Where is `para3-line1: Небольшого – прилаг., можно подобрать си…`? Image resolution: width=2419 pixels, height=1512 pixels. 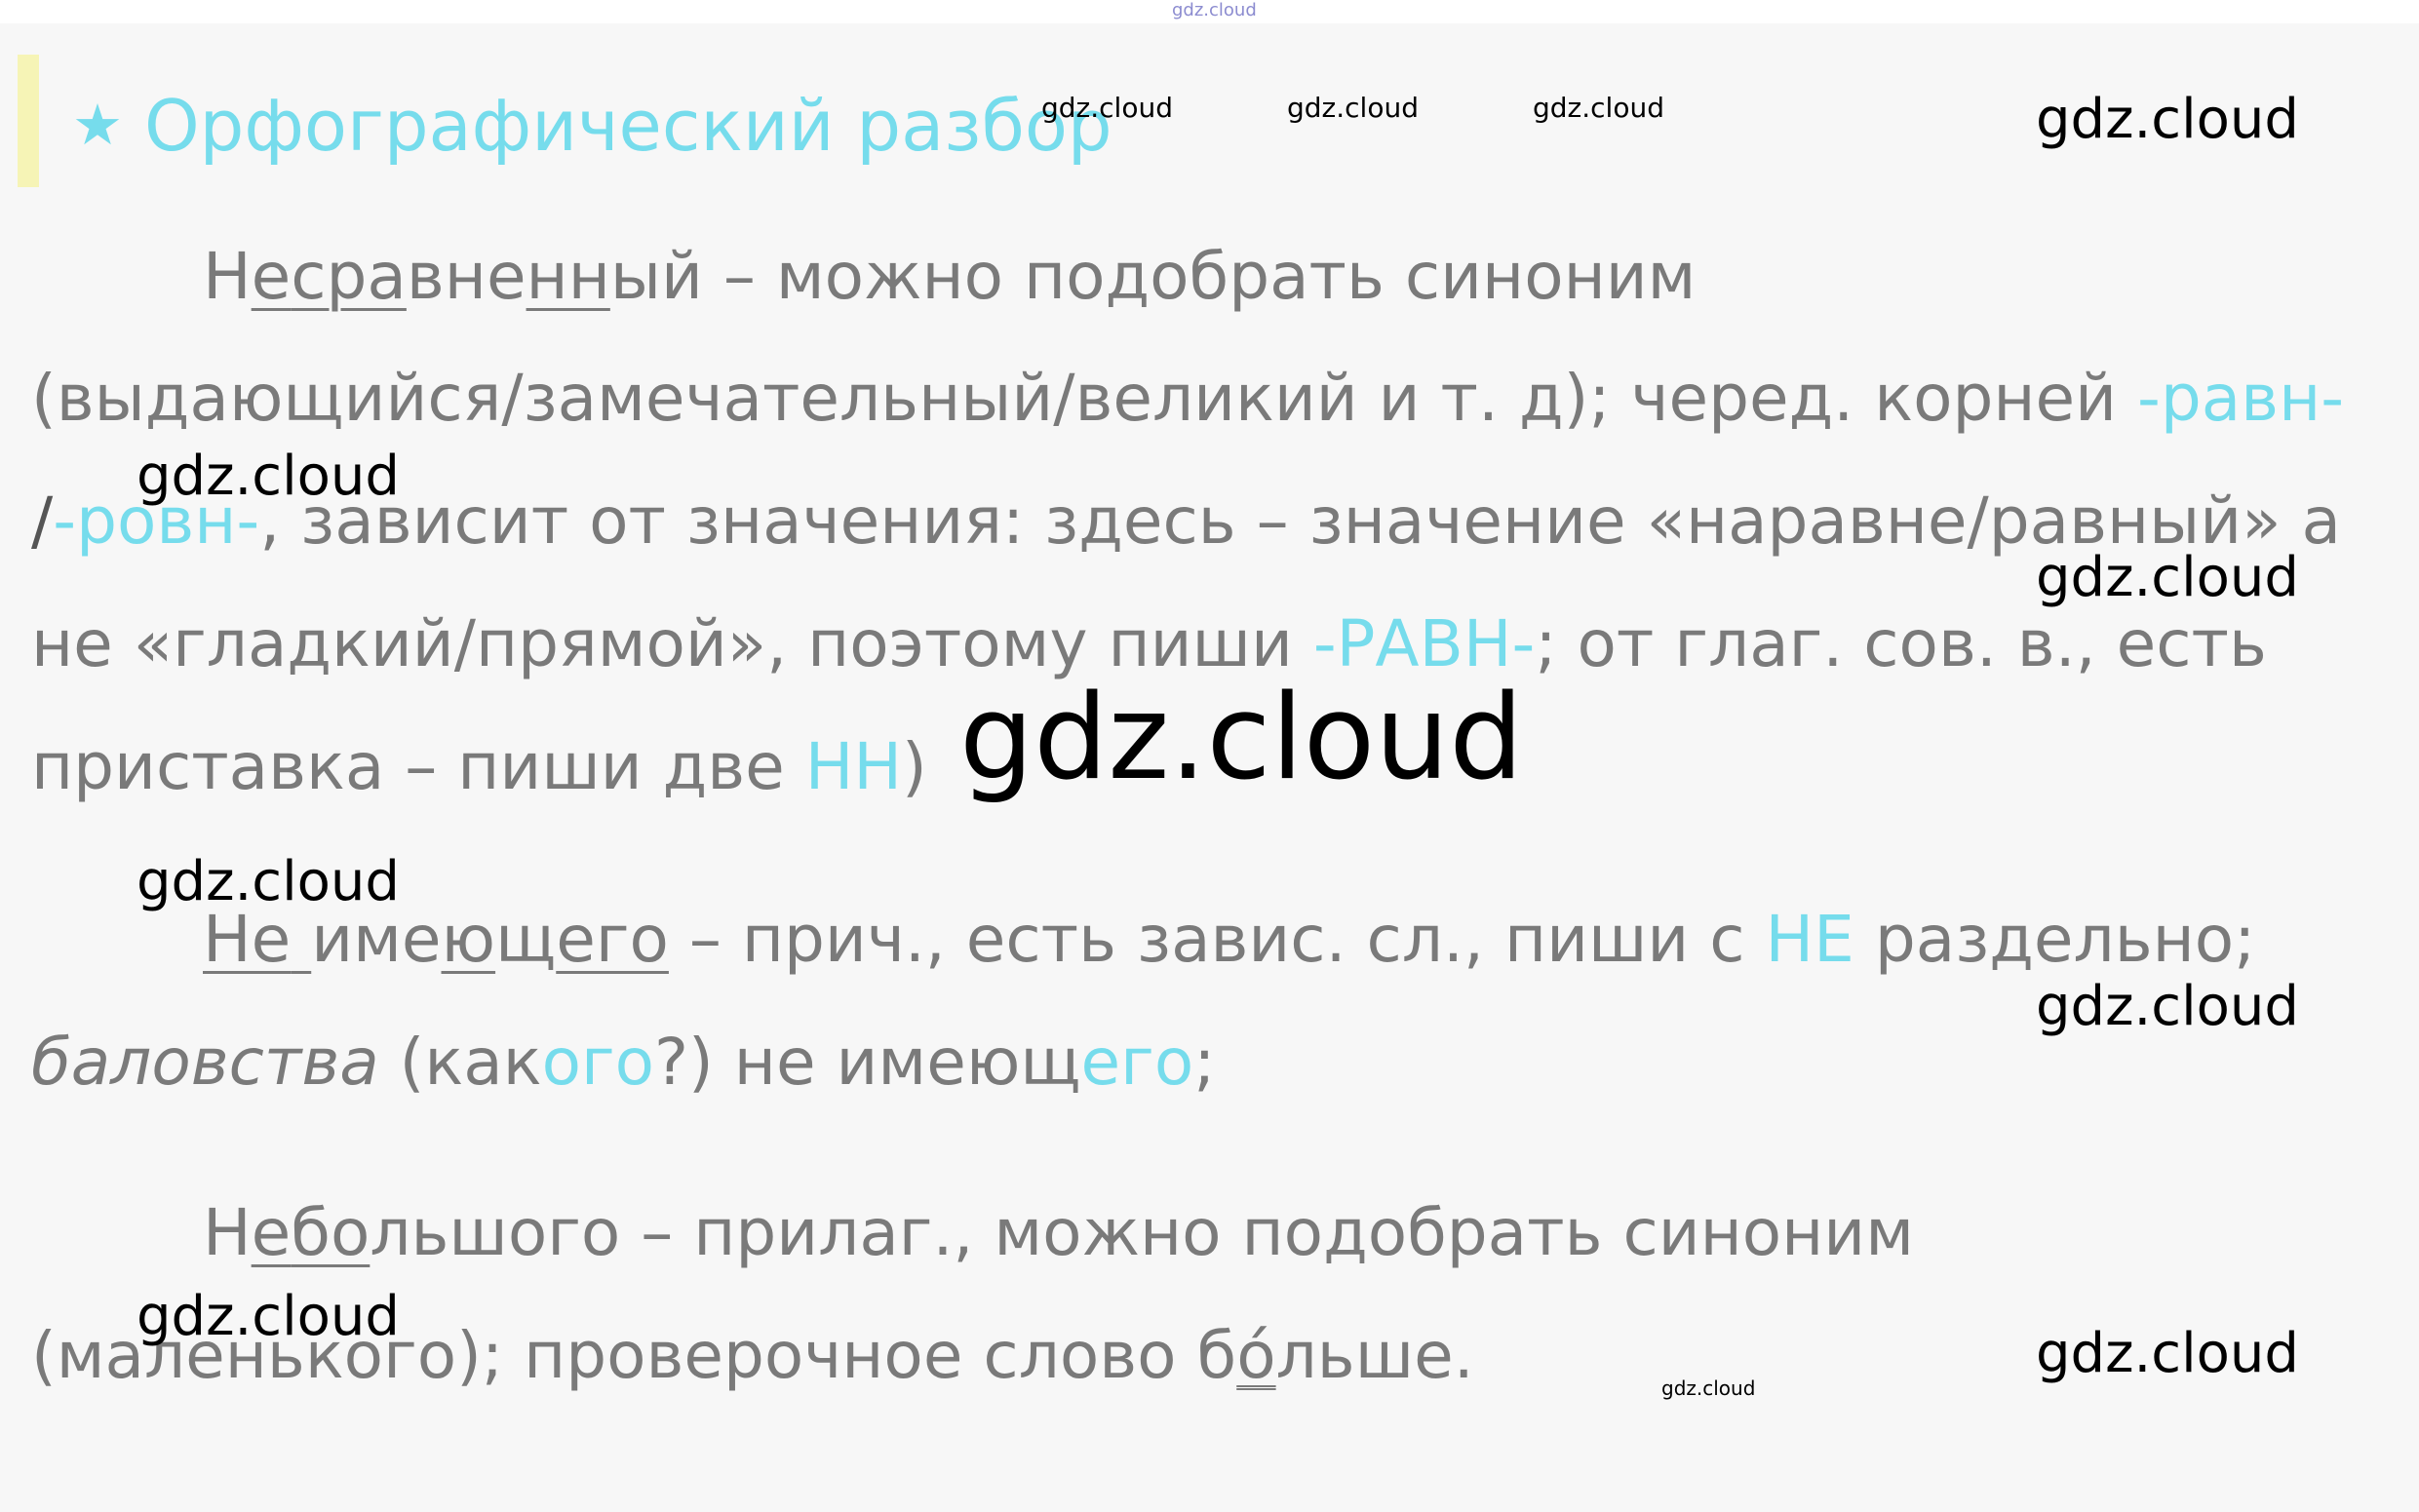
para3-line1: Небольшого – прилаг., можно подобрать си… is located at coordinates (1058, 1232).